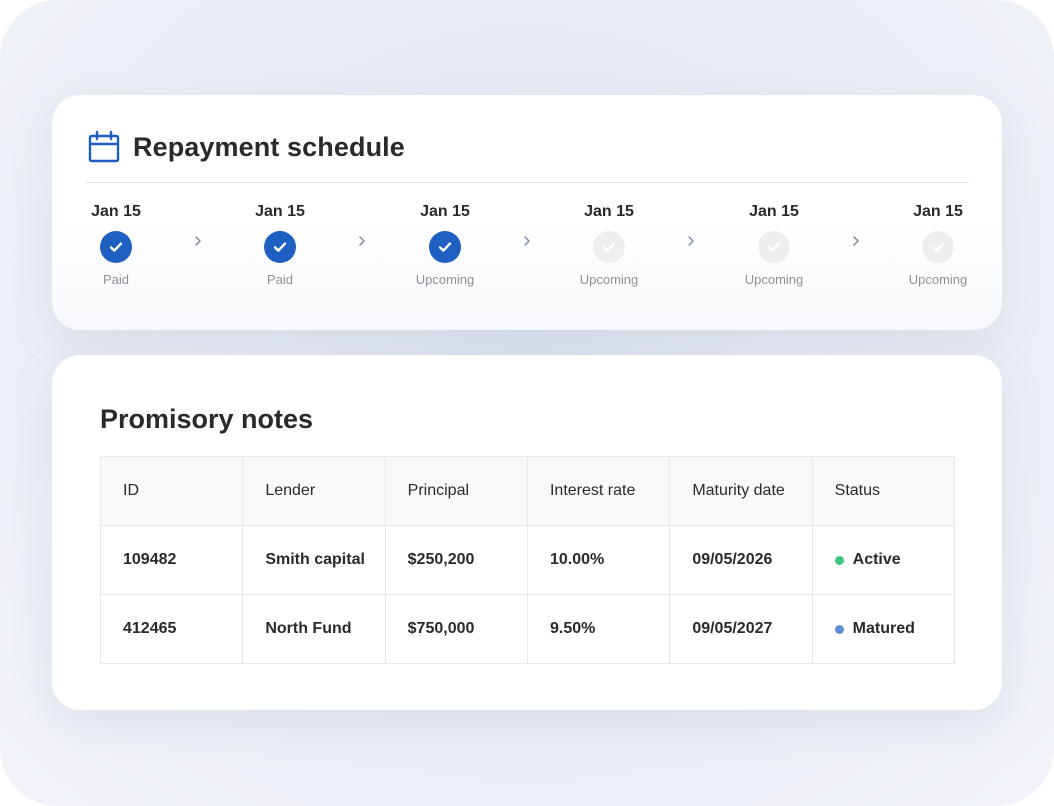 The width and height of the screenshot is (1054, 806). I want to click on cell-principal: $250,200, so click(456, 560).